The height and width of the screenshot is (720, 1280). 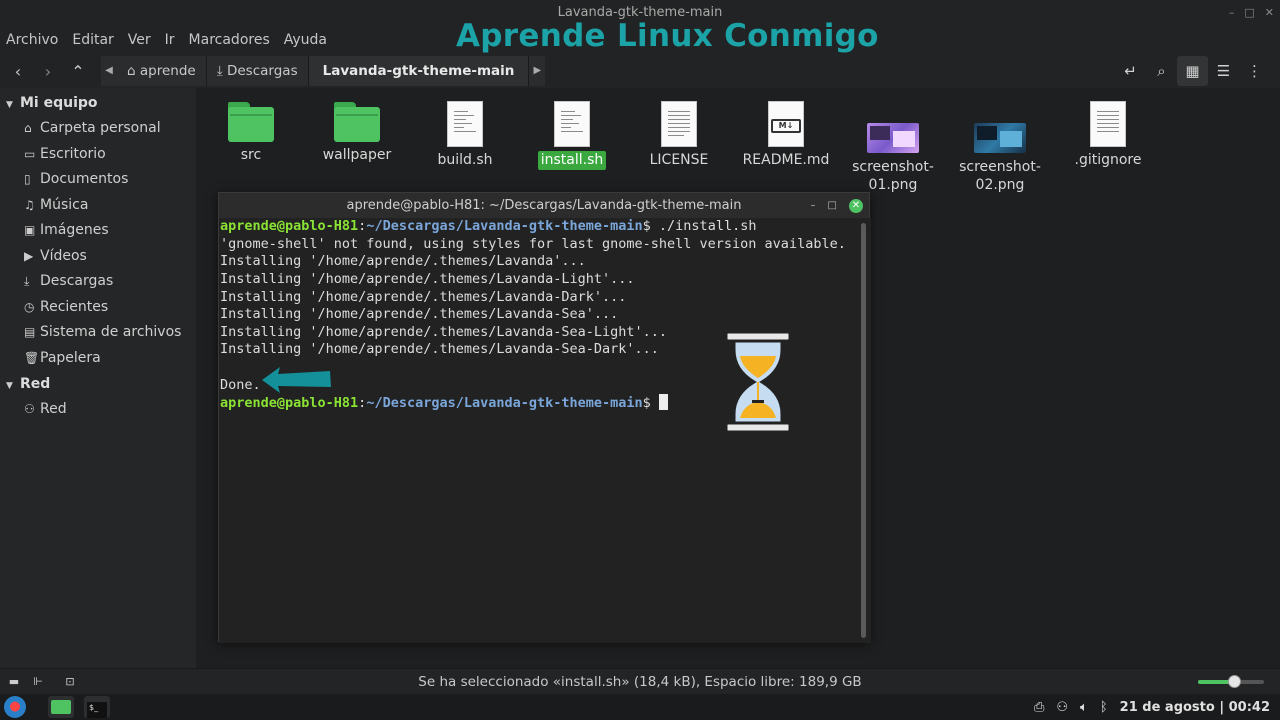 What do you see at coordinates (1104, 707) in the screenshot?
I see `bluetooth-icon: ᛒ` at bounding box center [1104, 707].